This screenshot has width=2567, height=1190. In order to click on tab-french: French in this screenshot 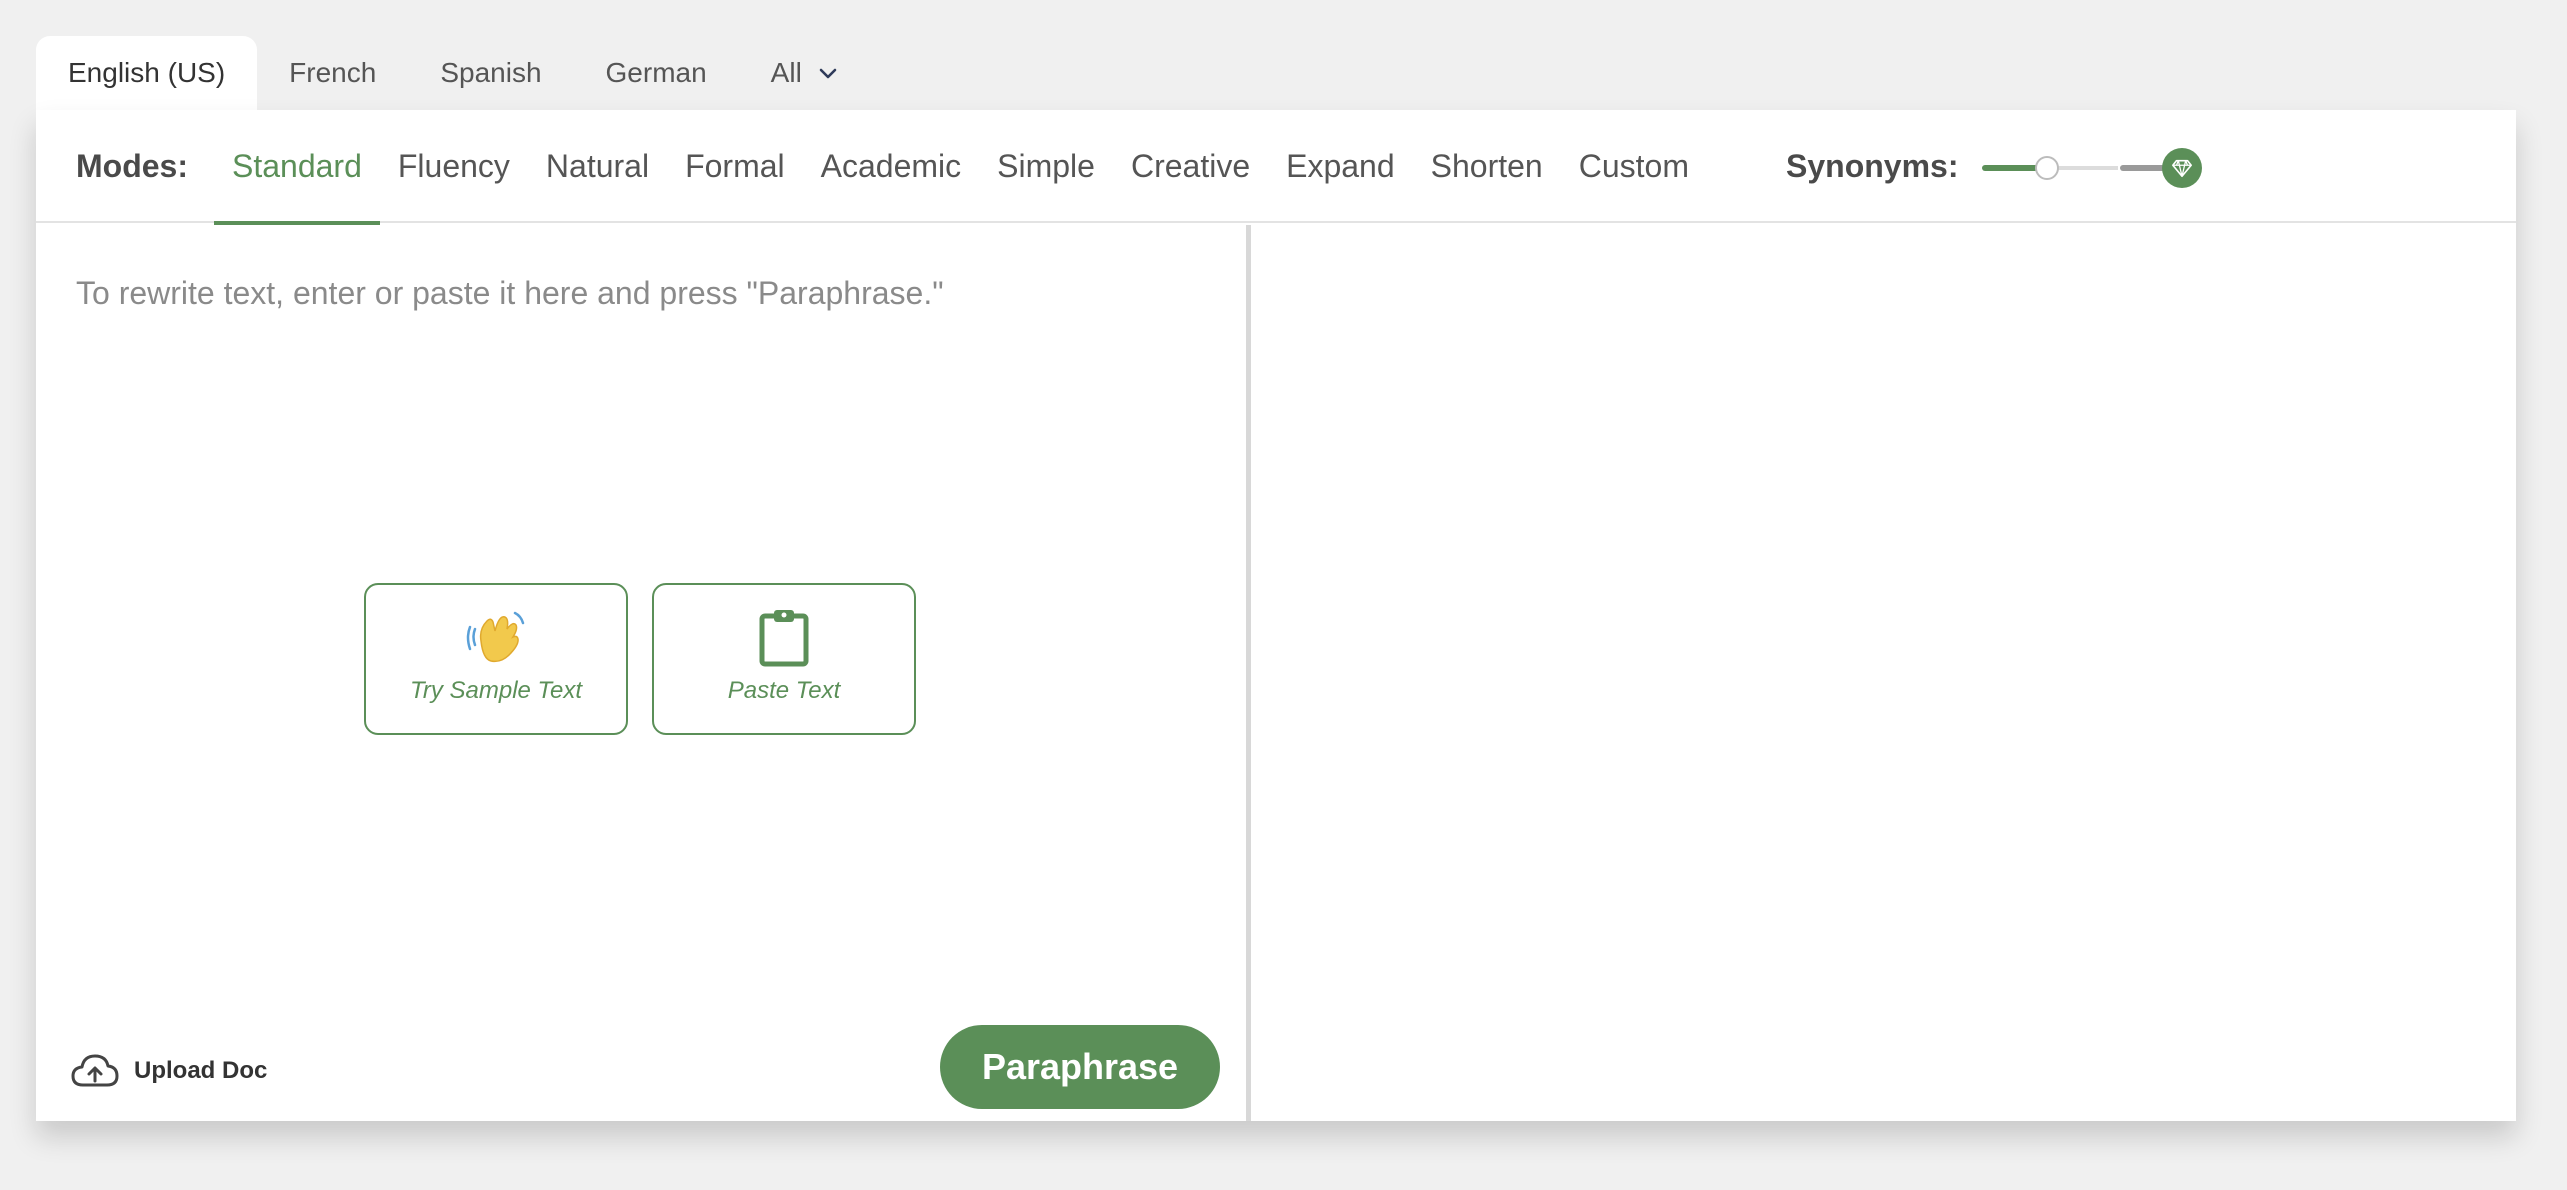, I will do `click(332, 73)`.